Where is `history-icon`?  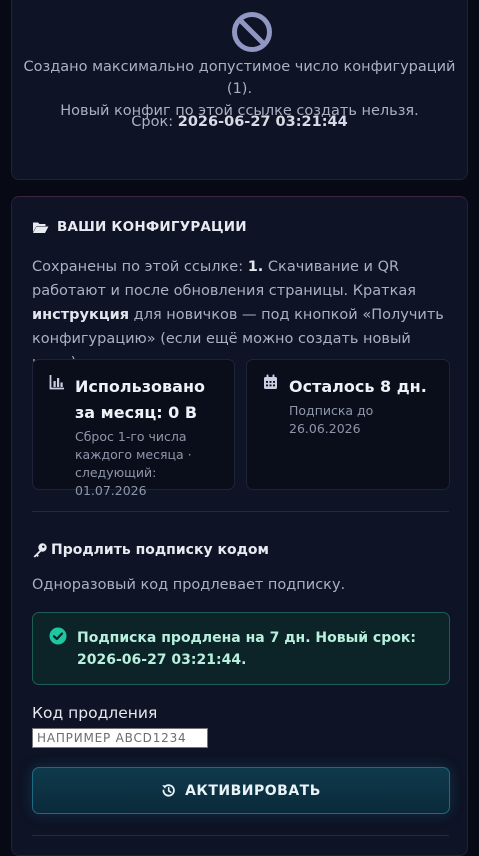
history-icon is located at coordinates (168, 790).